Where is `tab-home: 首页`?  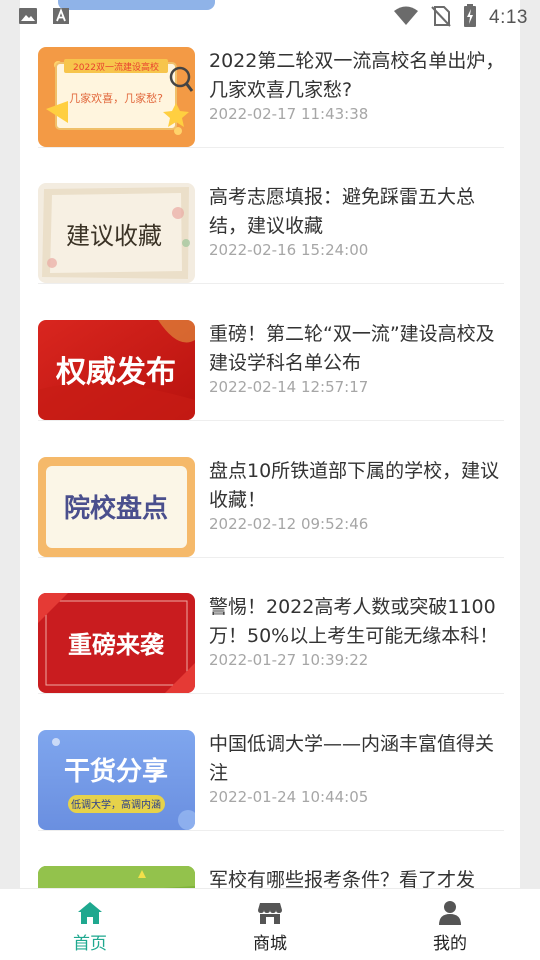
tab-home: 首页 is located at coordinates (90, 924).